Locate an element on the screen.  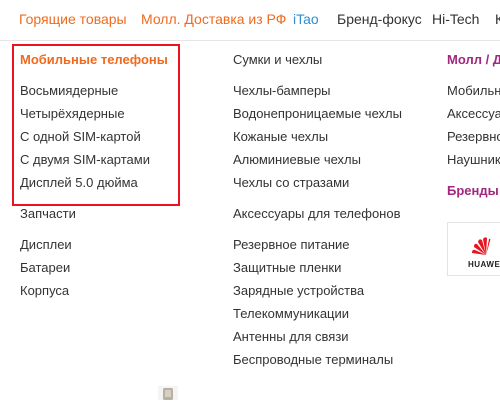
link-rhinestone-cases: Чехлы со стразами is located at coordinates (291, 182).